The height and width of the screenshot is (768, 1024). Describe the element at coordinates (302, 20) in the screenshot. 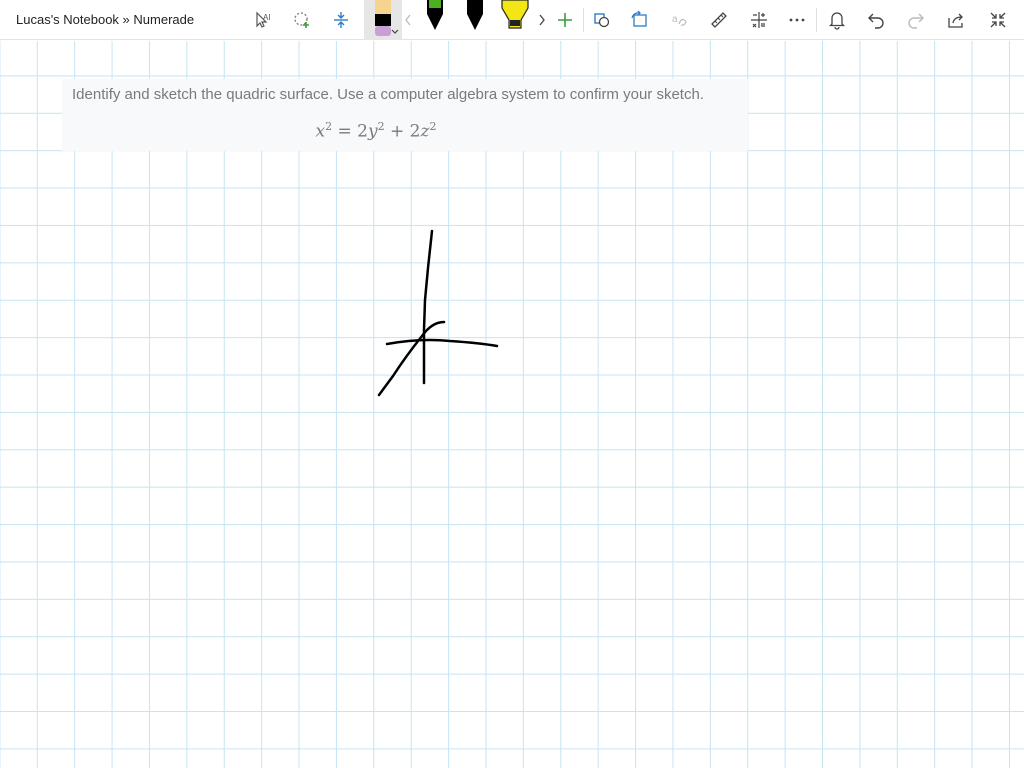

I see `add-space-icon` at that location.